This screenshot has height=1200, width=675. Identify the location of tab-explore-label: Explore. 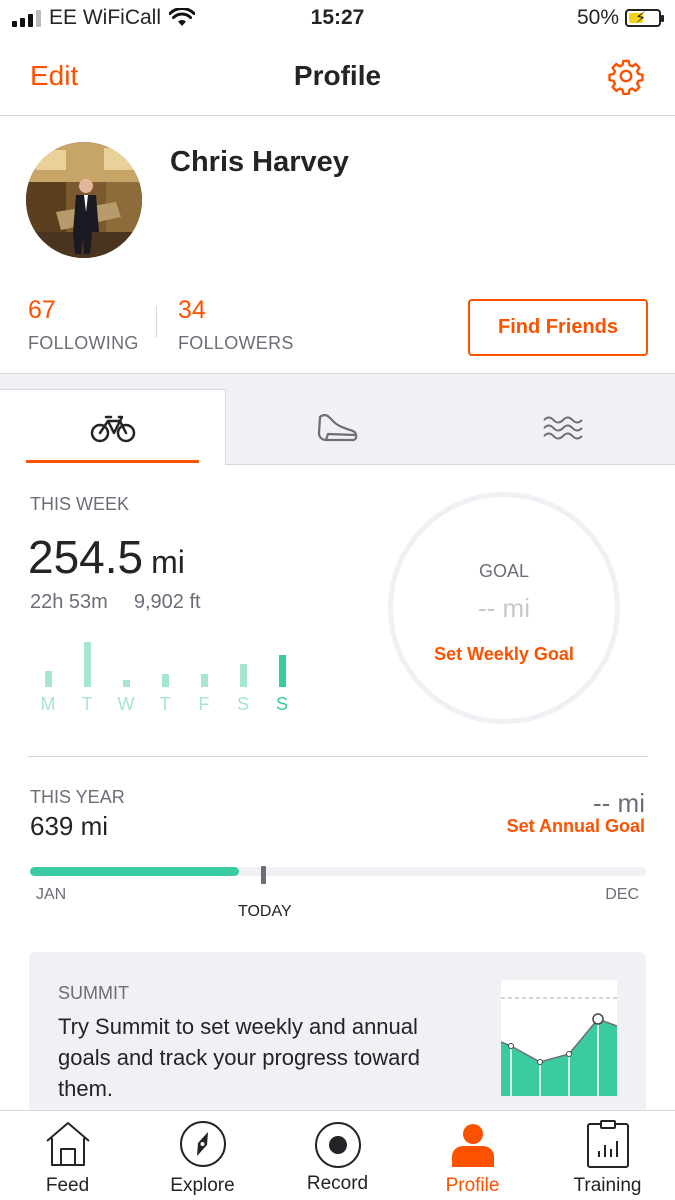
(202, 1185).